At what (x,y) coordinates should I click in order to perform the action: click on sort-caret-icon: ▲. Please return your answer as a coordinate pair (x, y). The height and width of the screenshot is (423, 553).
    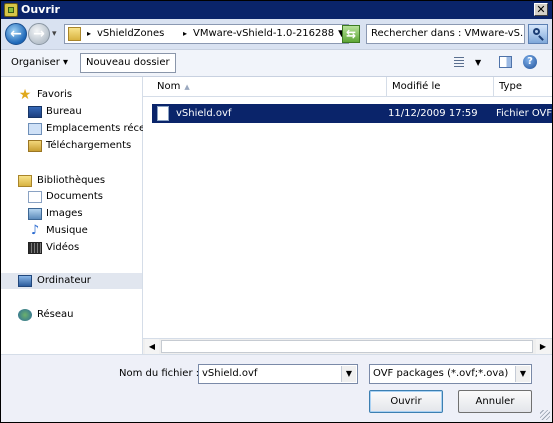
    Looking at the image, I should click on (187, 87).